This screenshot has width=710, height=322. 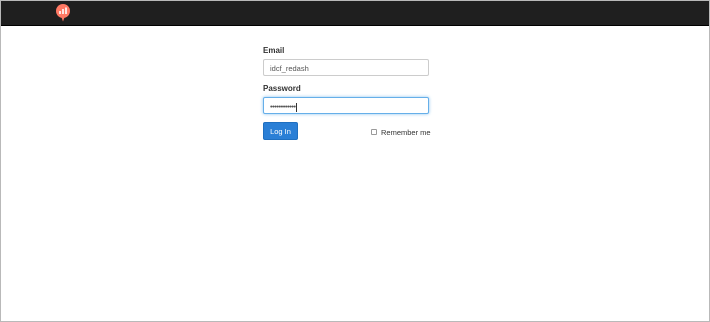 What do you see at coordinates (346, 67) in the screenshot?
I see `email-field: idcf_redash` at bounding box center [346, 67].